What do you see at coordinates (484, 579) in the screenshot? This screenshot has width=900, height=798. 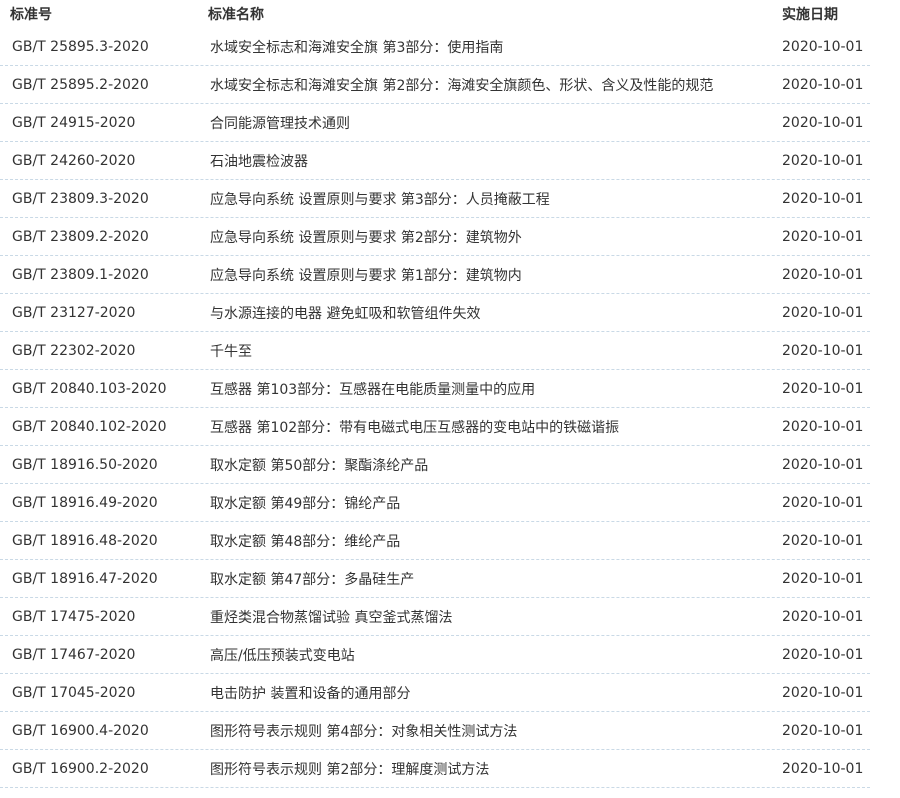 I see `standard-name: 取水定额 第47部分：多晶硅生产` at bounding box center [484, 579].